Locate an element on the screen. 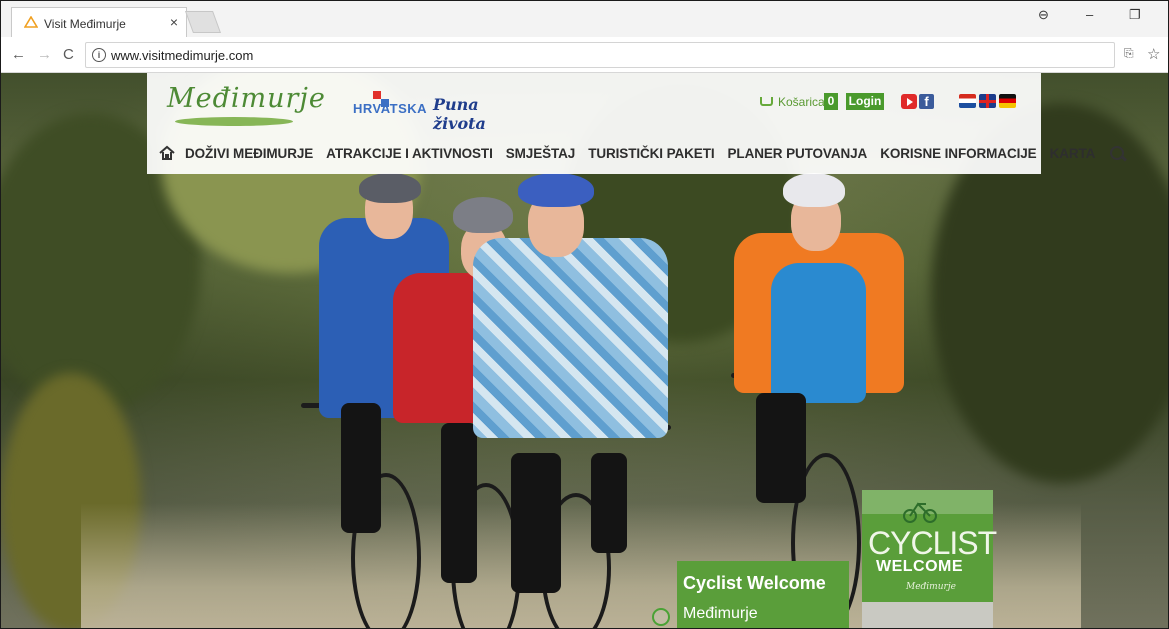 This screenshot has width=1169, height=629. logo-swoosh is located at coordinates (234, 121).